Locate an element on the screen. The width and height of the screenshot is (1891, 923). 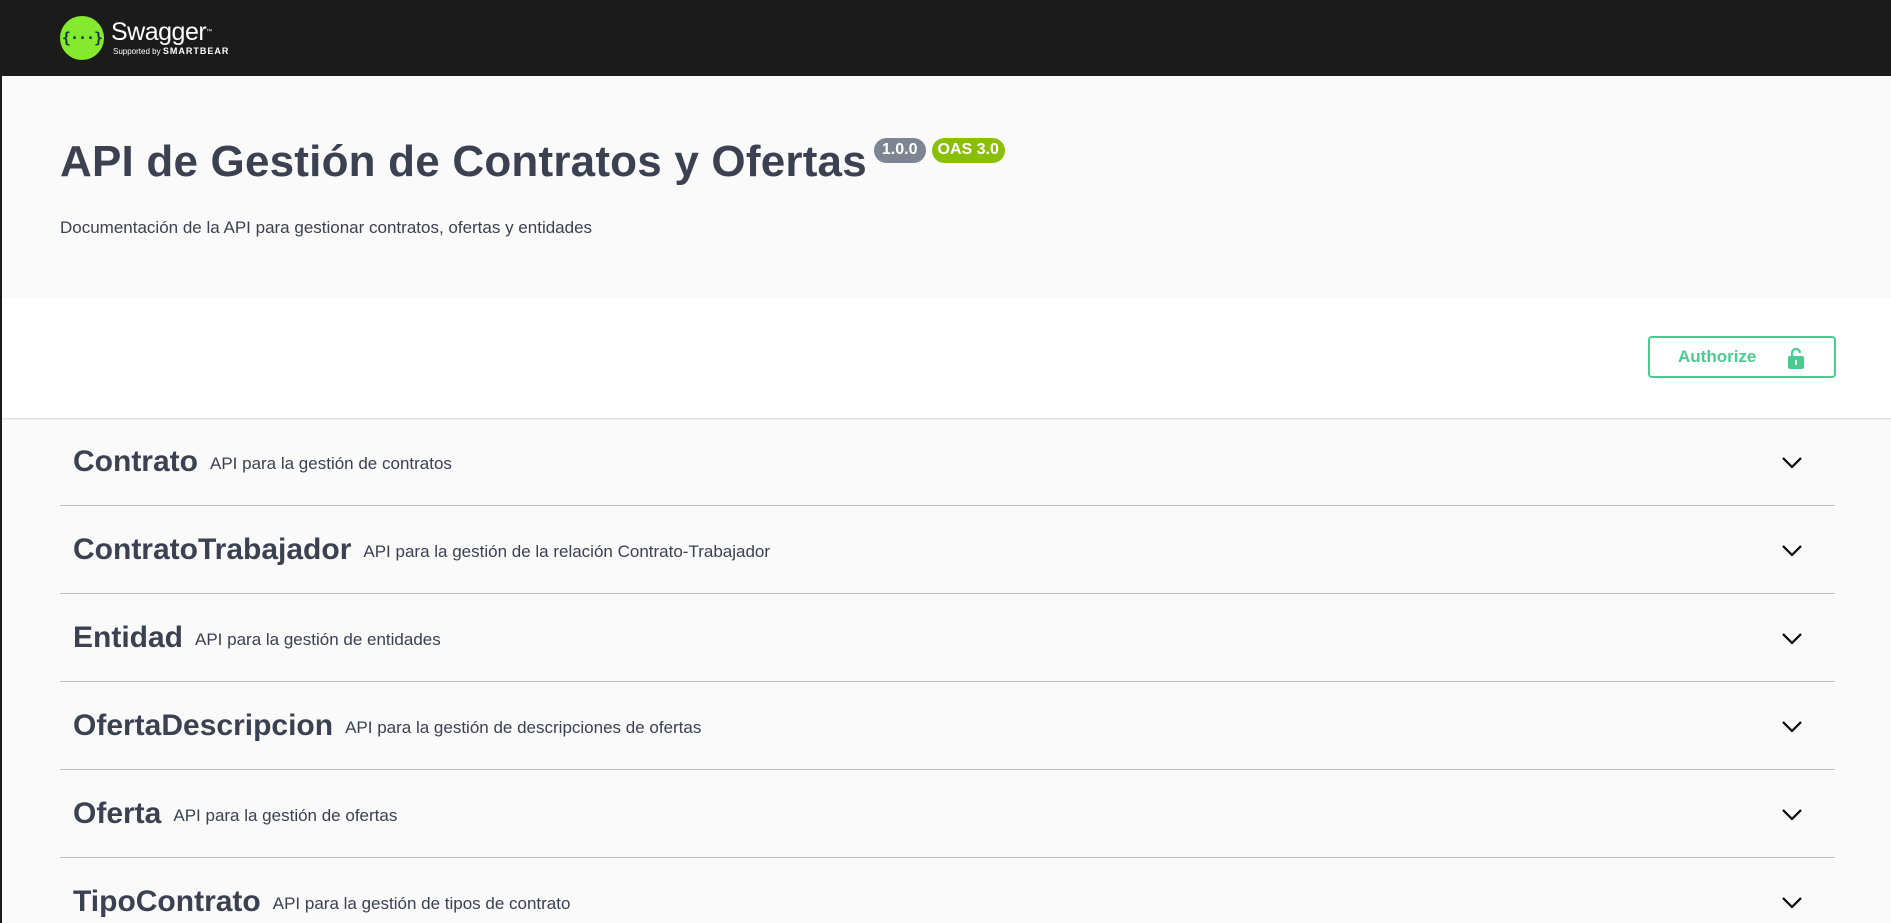
tag-description: API para la gestión de contratos is located at coordinates (330, 463).